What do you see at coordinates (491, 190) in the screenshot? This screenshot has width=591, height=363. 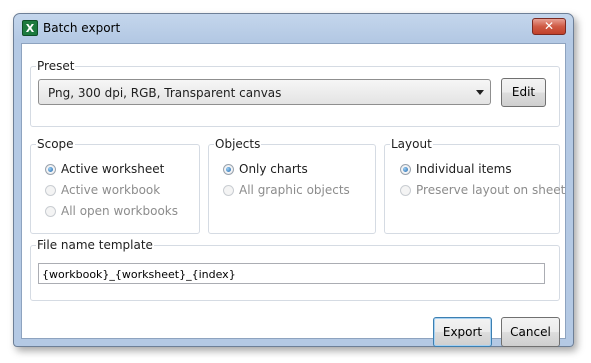 I see `radio-label: Preserve layout on sheet` at bounding box center [491, 190].